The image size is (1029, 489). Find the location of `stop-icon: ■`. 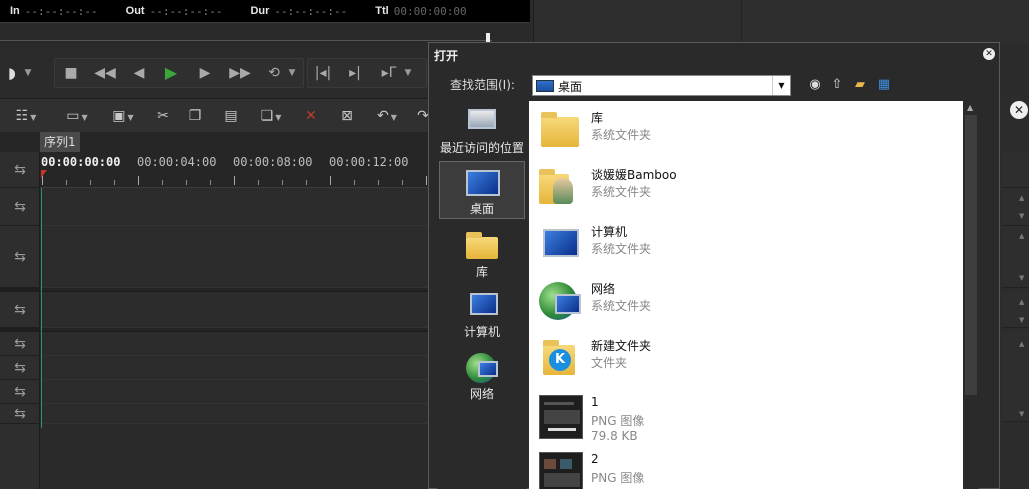

stop-icon: ■ is located at coordinates (71, 73).